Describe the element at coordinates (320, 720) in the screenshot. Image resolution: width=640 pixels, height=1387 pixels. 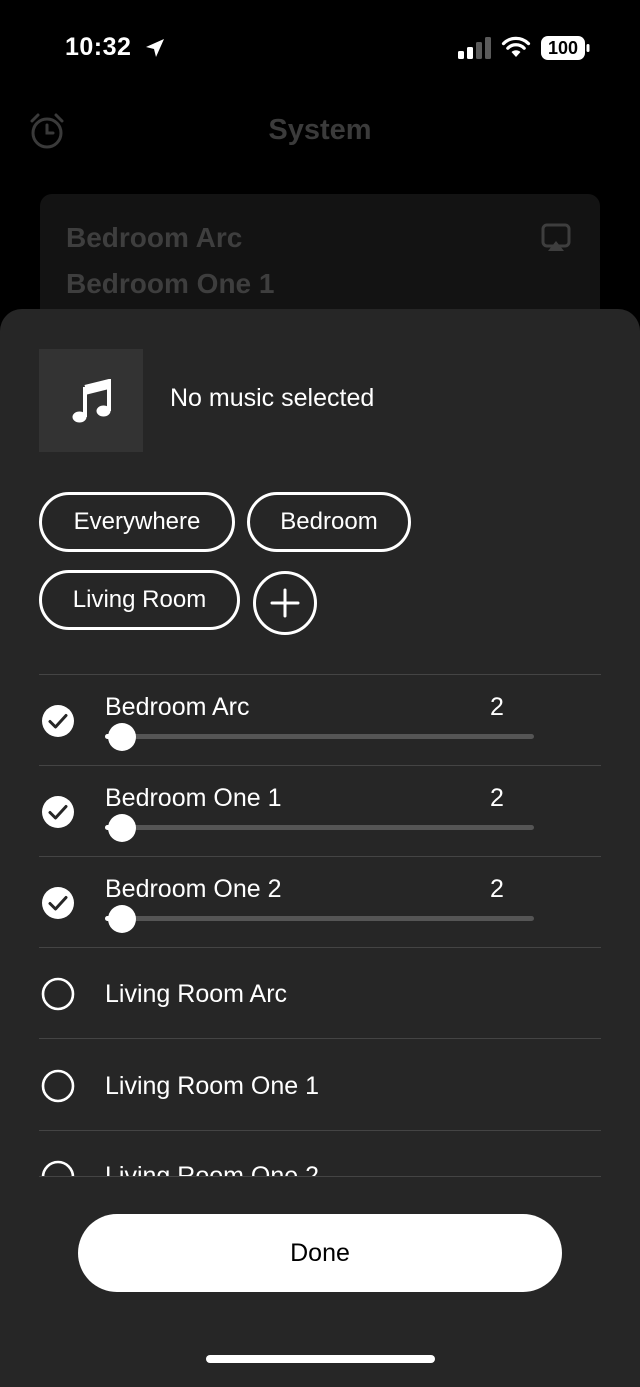
I see `room-row-bedroom-arc: Bedroom Arc 2` at that location.